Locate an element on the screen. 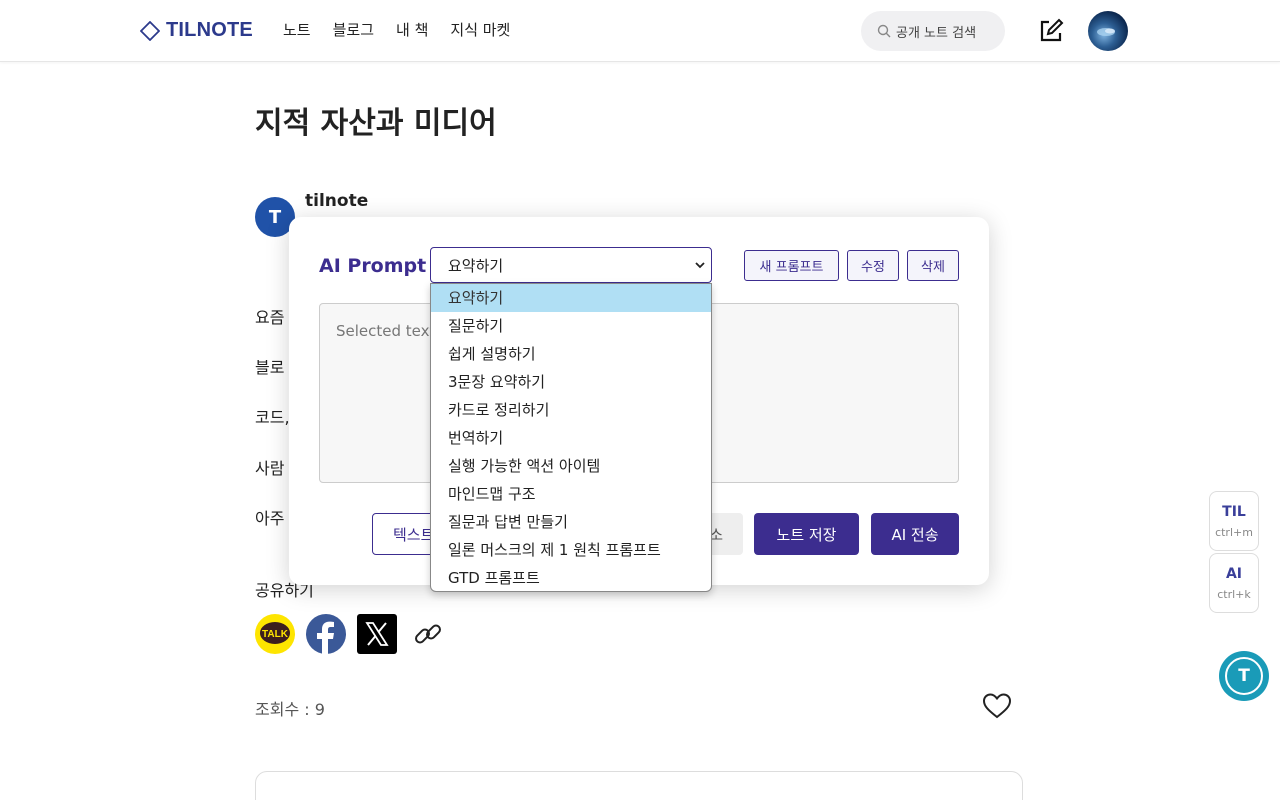 Image resolution: width=1280 pixels, height=800 pixels. ai-label: AI is located at coordinates (1234, 573).